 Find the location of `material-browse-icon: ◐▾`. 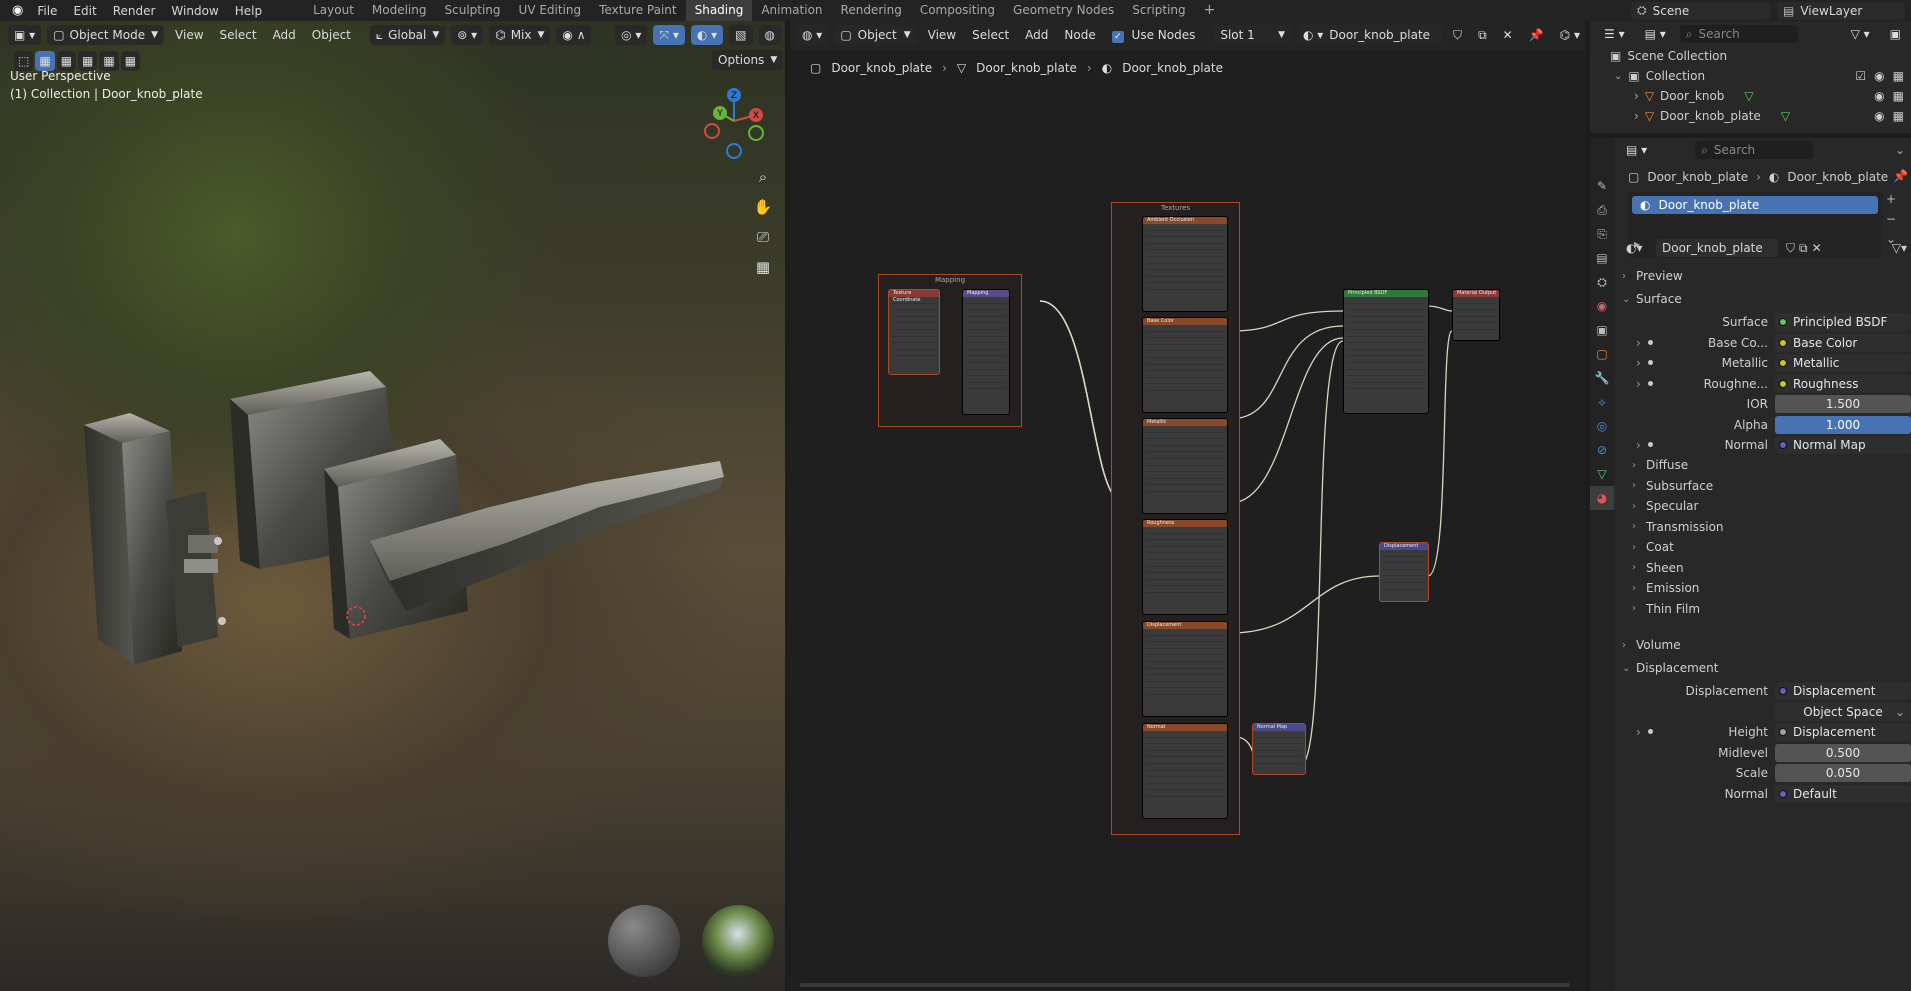

material-browse-icon: ◐▾ is located at coordinates (1639, 248).